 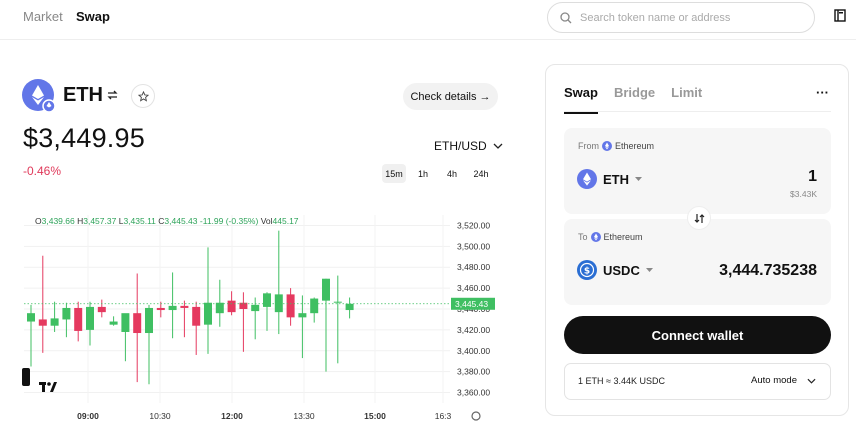 I want to click on ohlc-volume: 445.17, so click(x=285, y=221).